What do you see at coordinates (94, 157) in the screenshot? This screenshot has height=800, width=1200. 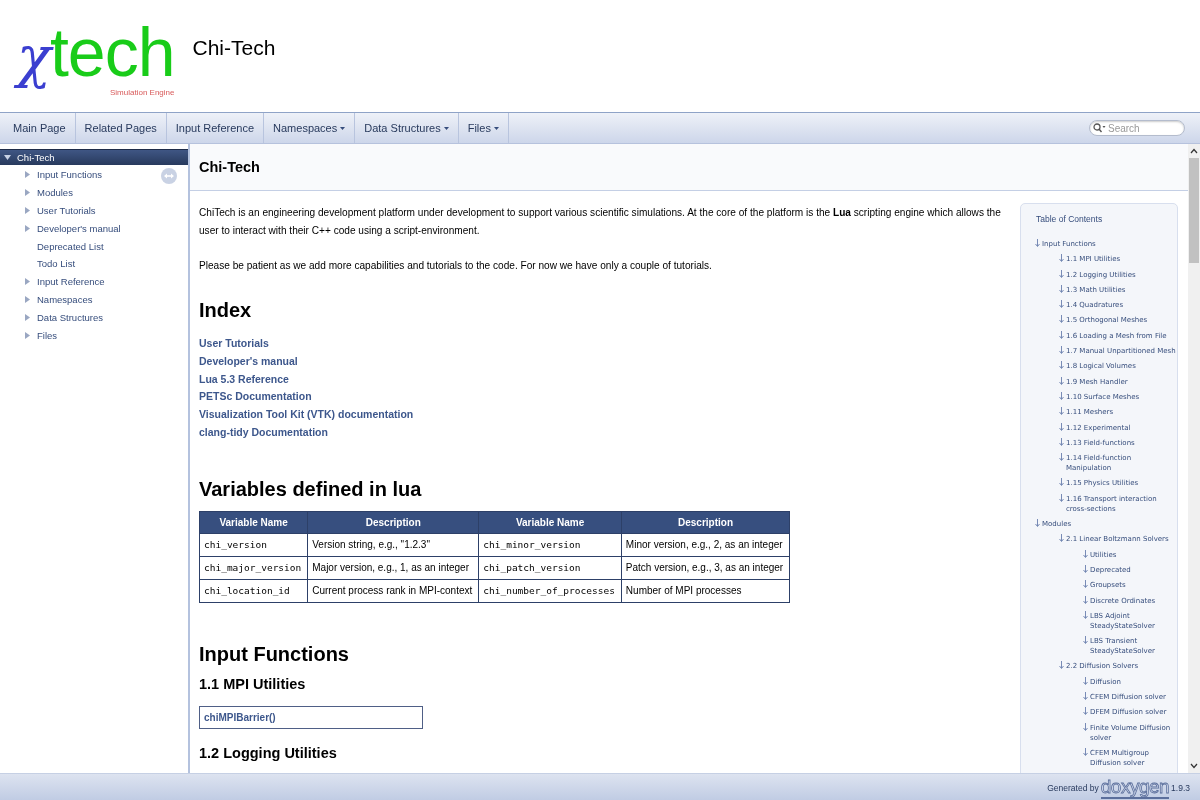 I see `tree-item: Chi-Tech` at bounding box center [94, 157].